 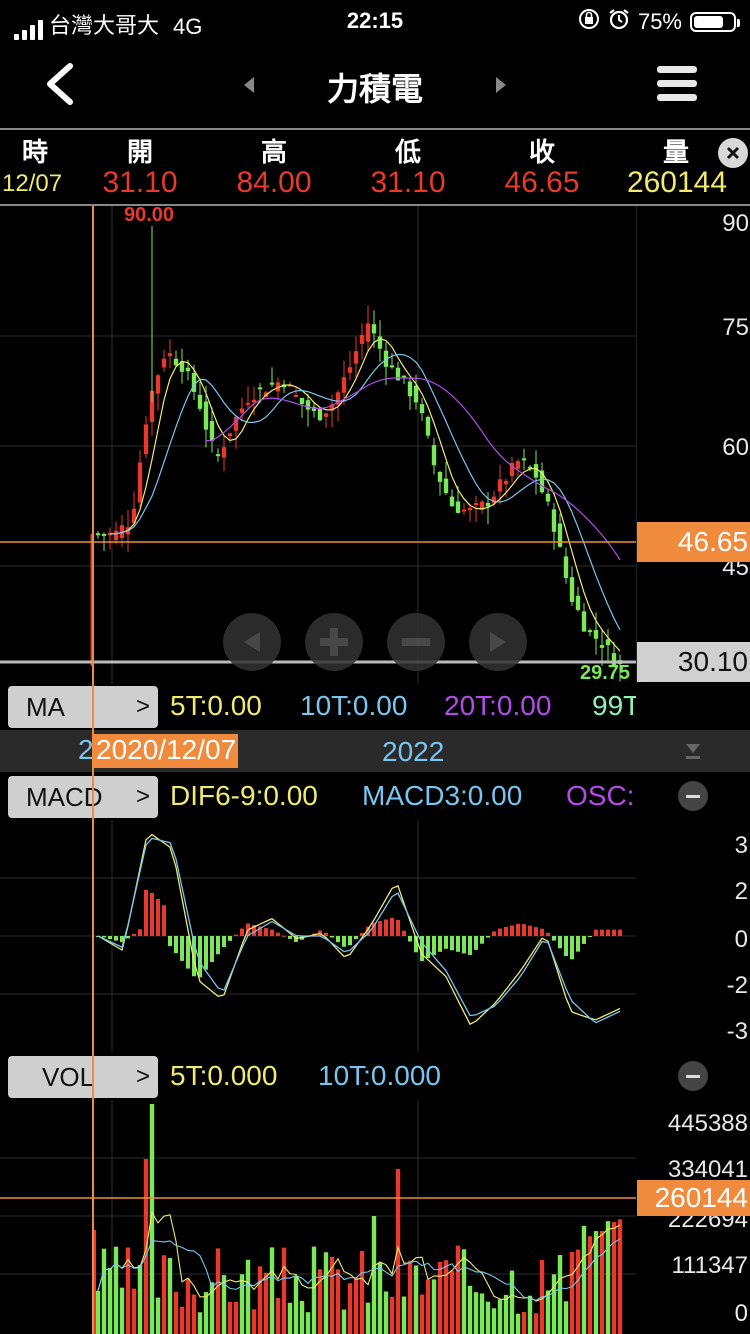 What do you see at coordinates (605, 673) in the screenshot?
I see `low-marker: 29.75` at bounding box center [605, 673].